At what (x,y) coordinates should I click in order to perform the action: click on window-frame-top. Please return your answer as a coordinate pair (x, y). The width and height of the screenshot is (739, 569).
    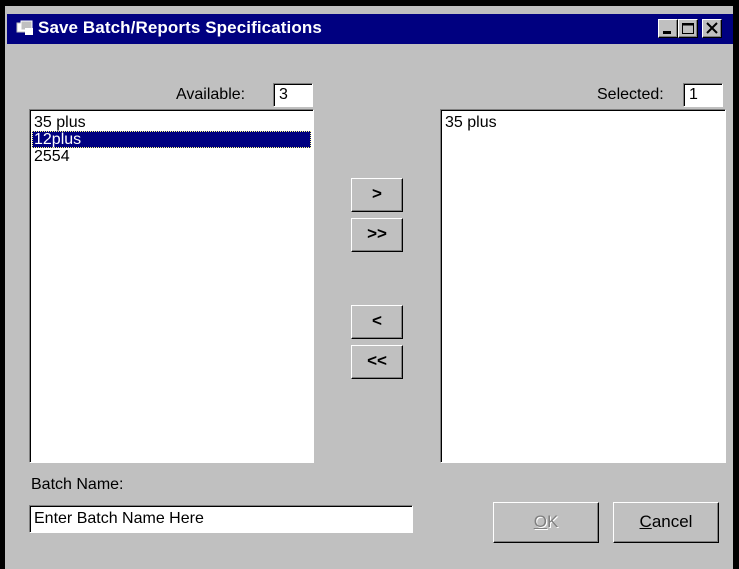
    Looking at the image, I should click on (369, 3).